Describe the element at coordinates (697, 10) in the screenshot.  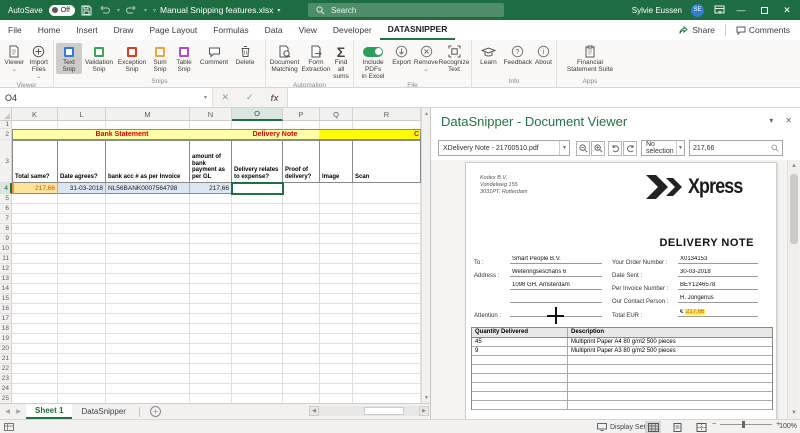
I see `avatar: SE` at that location.